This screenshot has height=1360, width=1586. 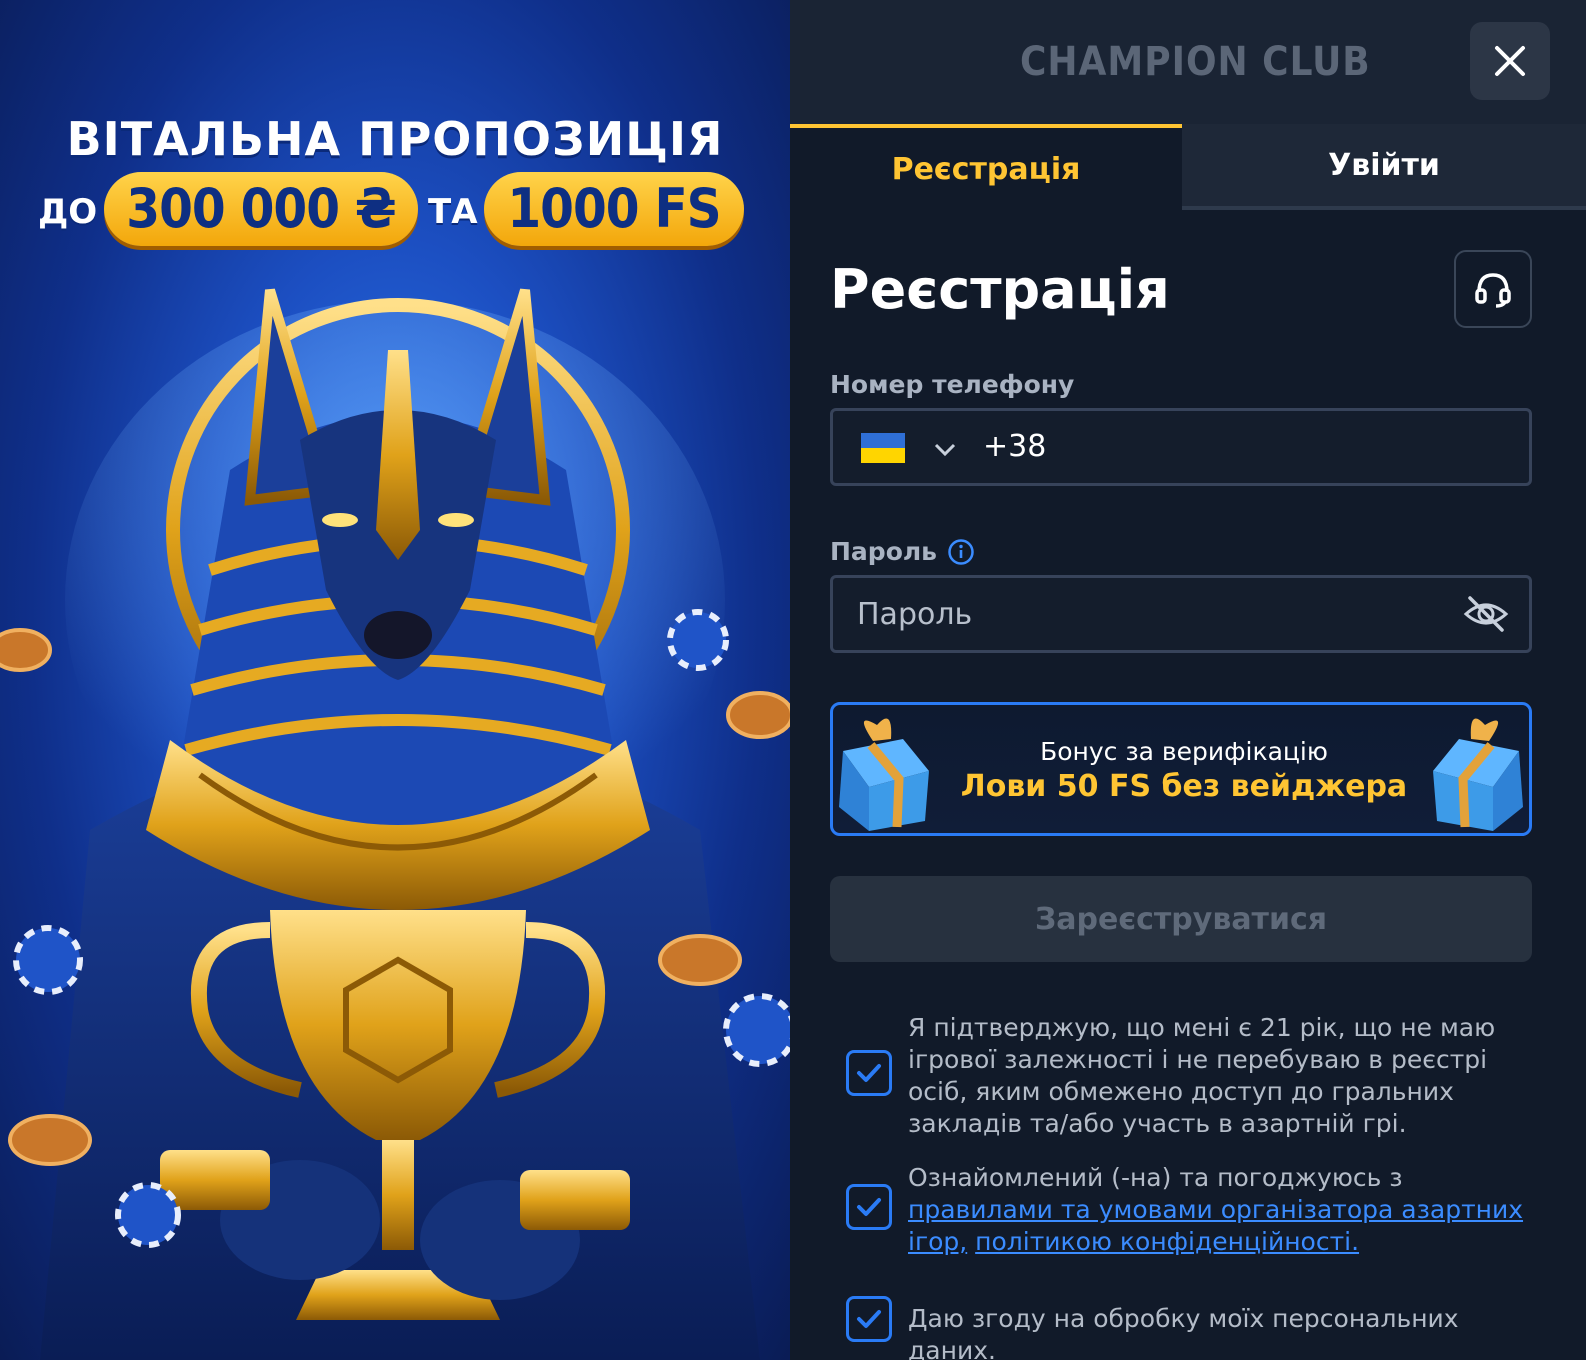 What do you see at coordinates (1181, 447) in the screenshot?
I see `phone-field: +38` at bounding box center [1181, 447].